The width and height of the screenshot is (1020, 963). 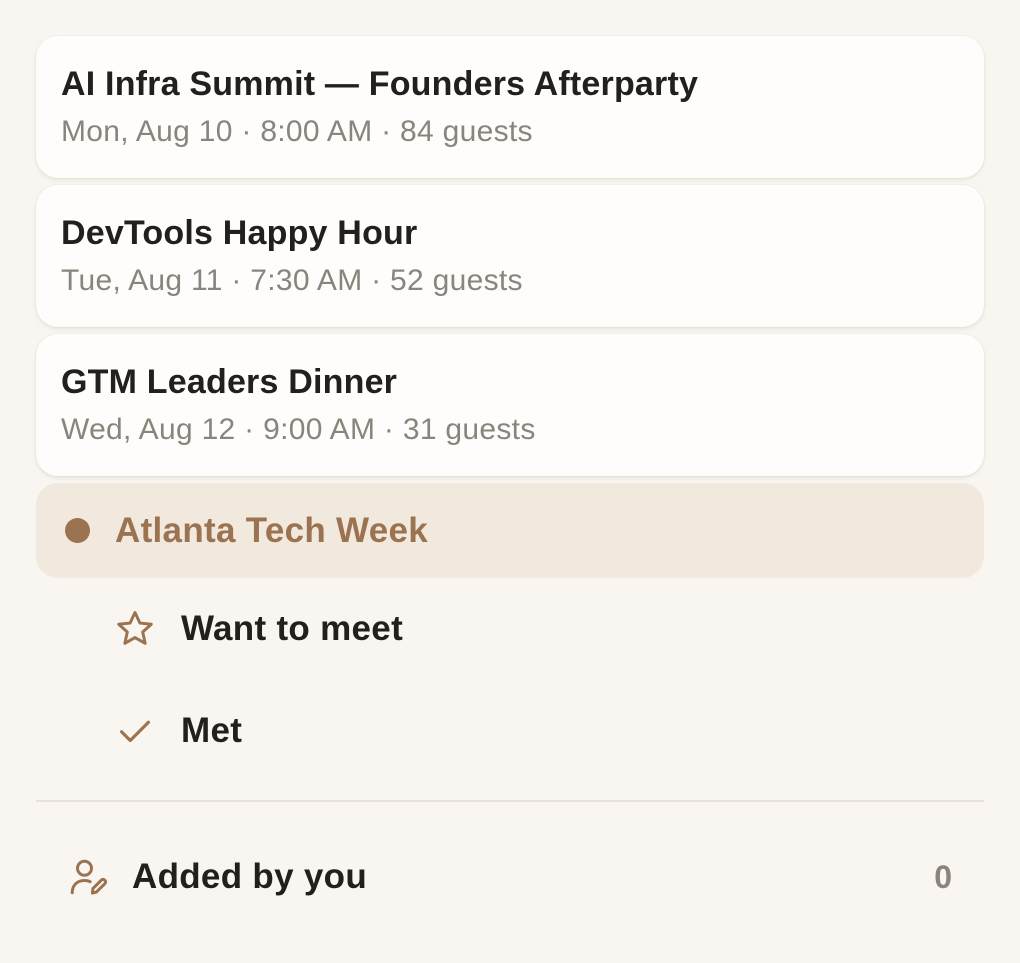 I want to click on added-by-you-item: Added by you 0, so click(x=510, y=877).